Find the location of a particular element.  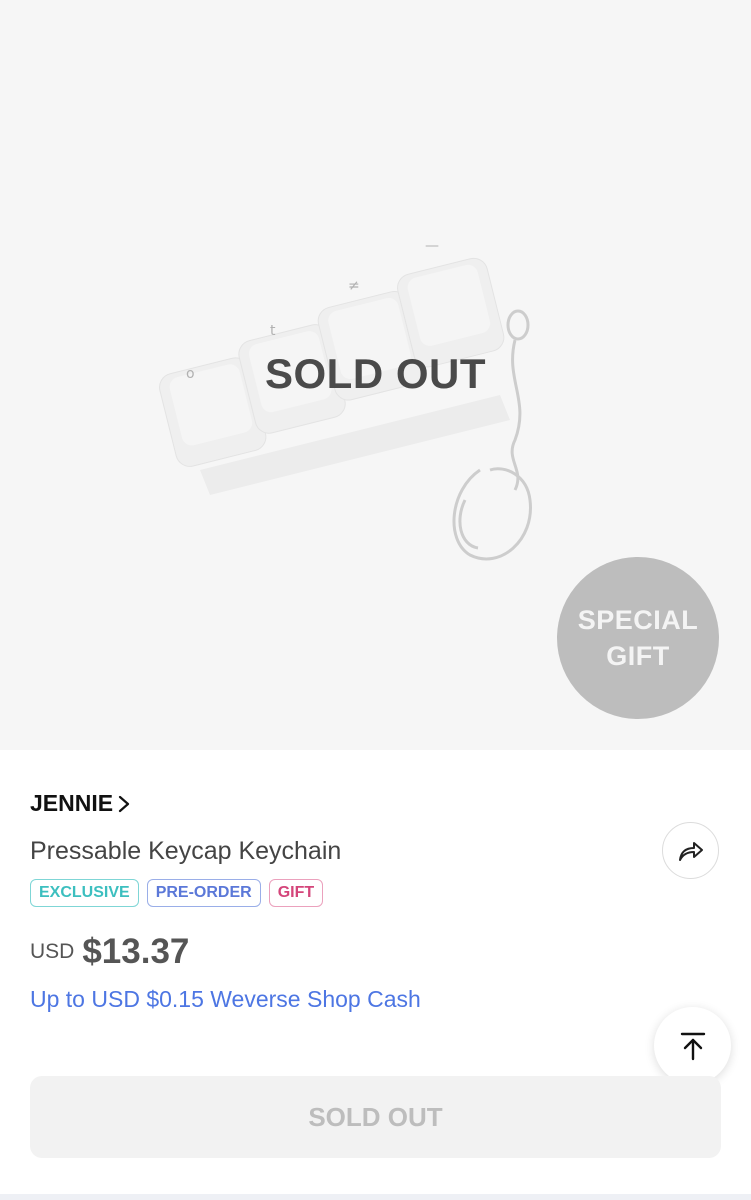

arrow-up-to-top-icon is located at coordinates (692, 1046).